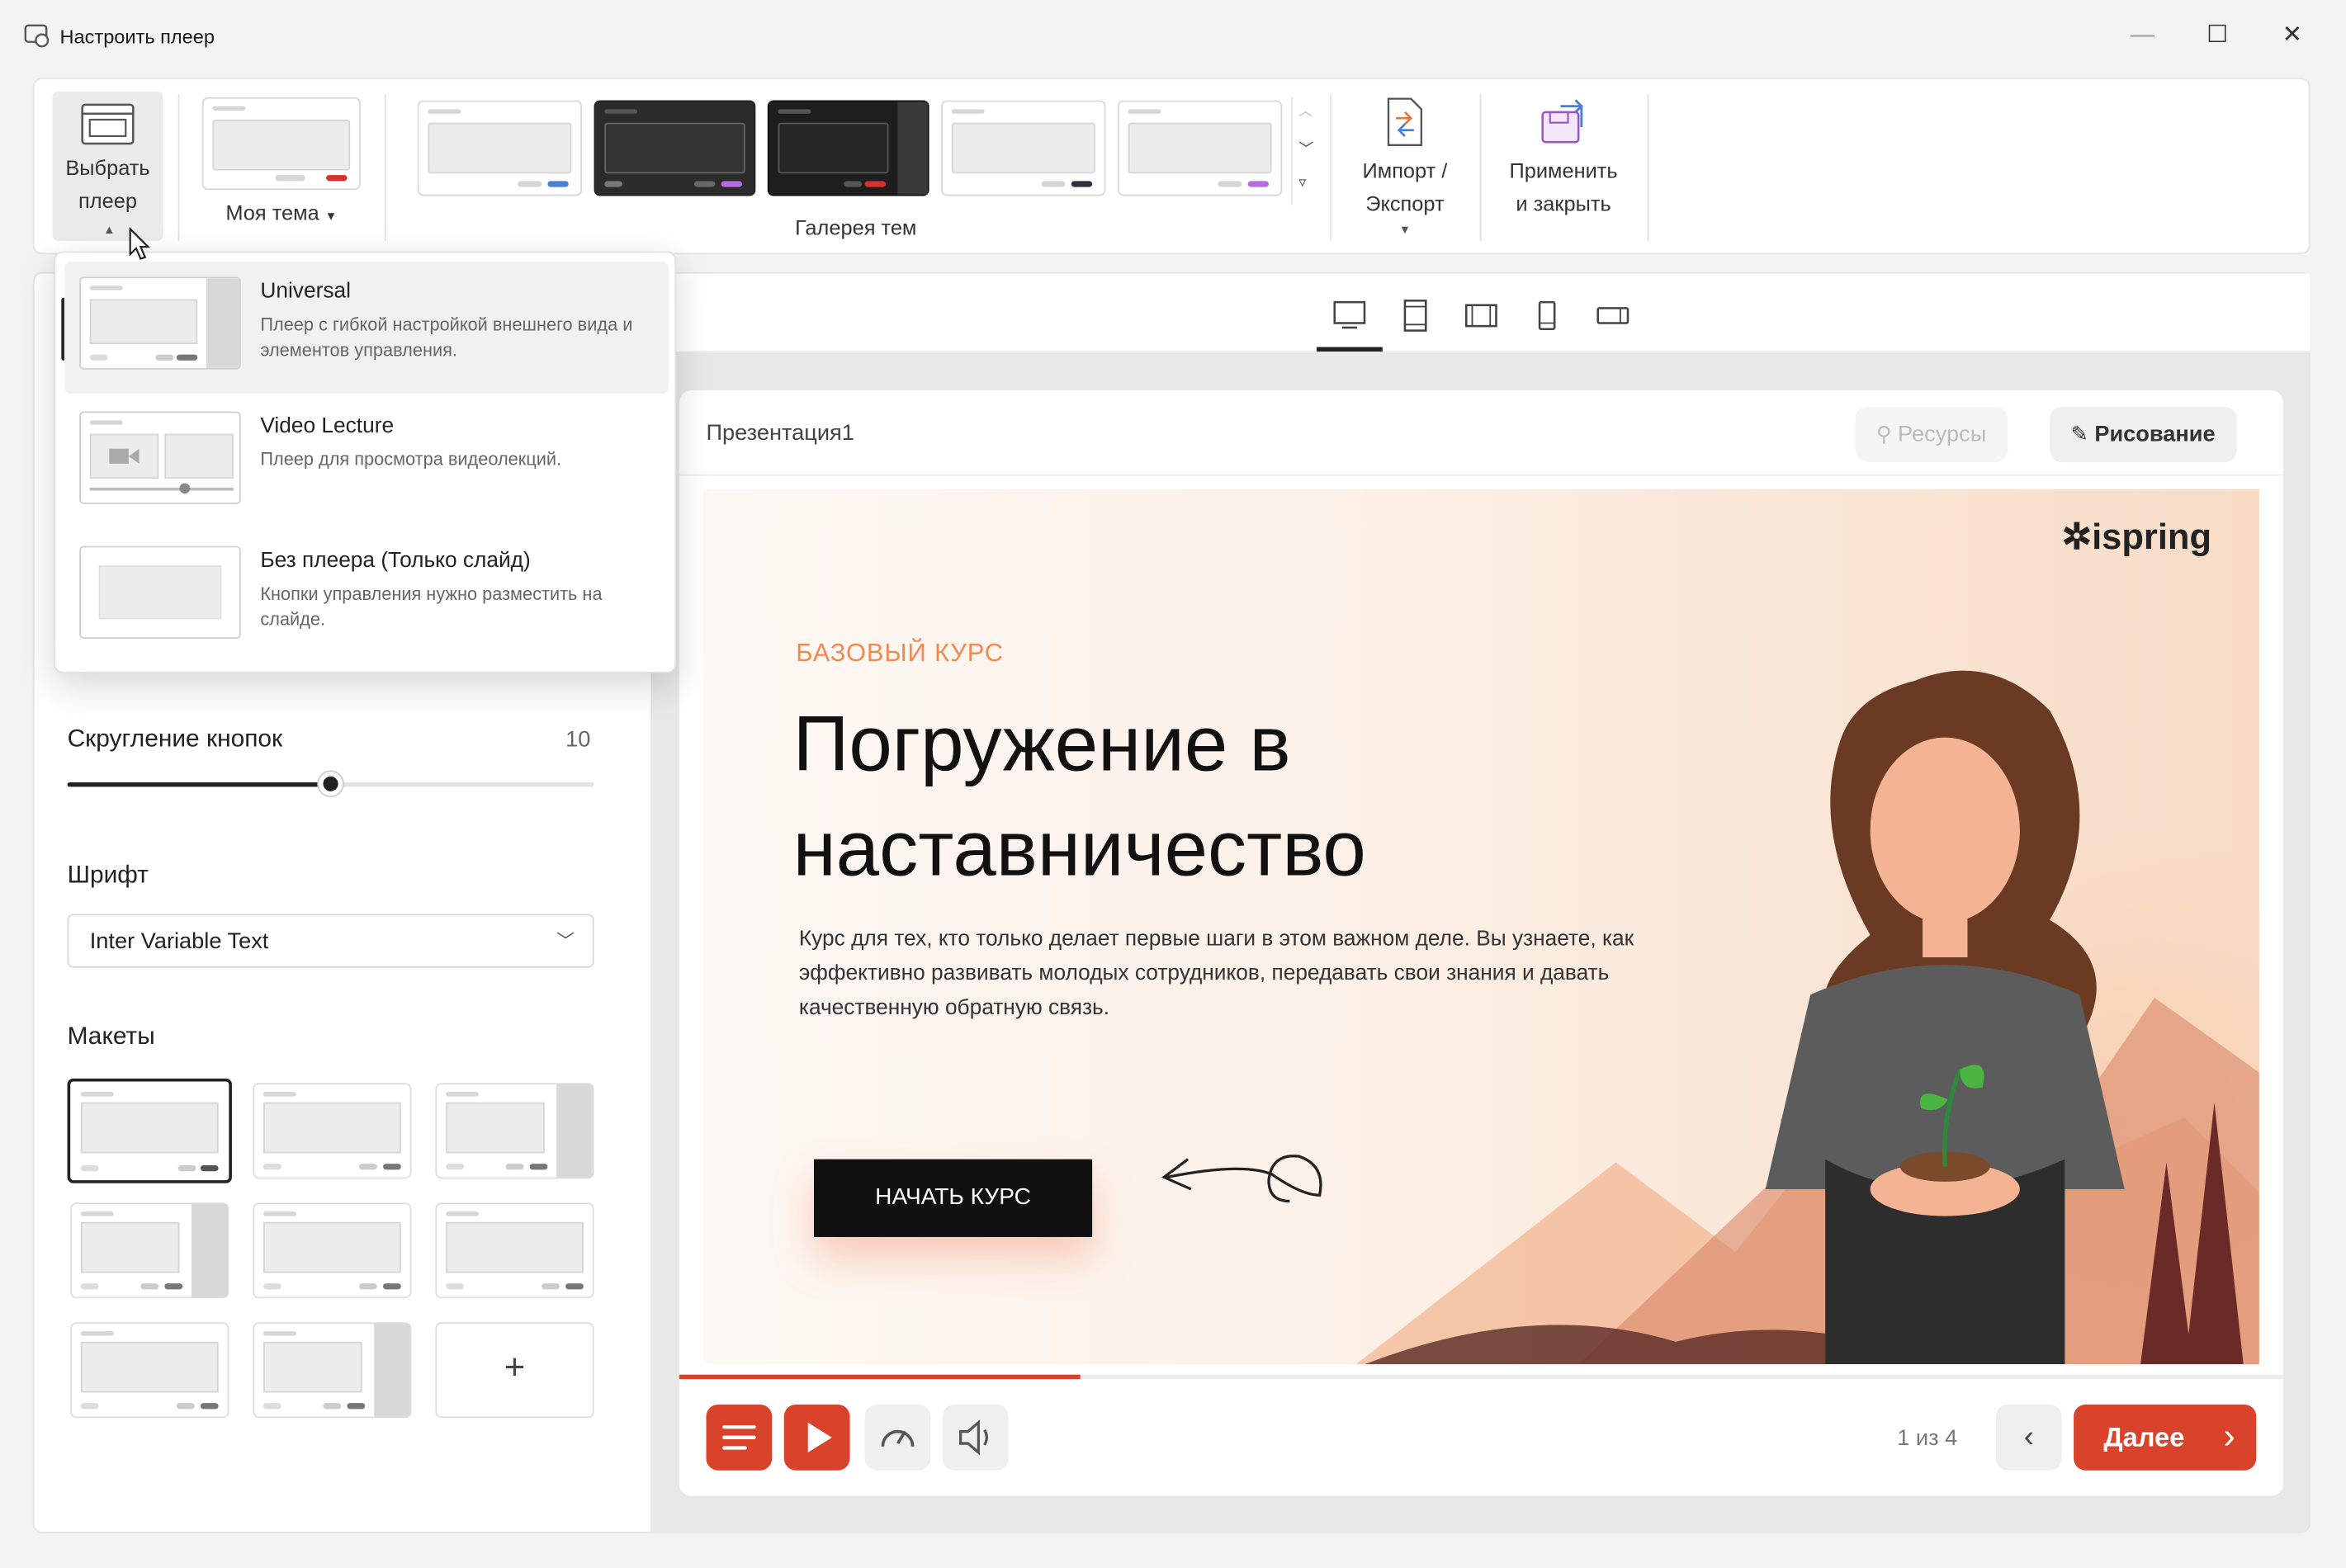 This screenshot has width=2346, height=1568. What do you see at coordinates (880, 1377) in the screenshot?
I see `progress-fill` at bounding box center [880, 1377].